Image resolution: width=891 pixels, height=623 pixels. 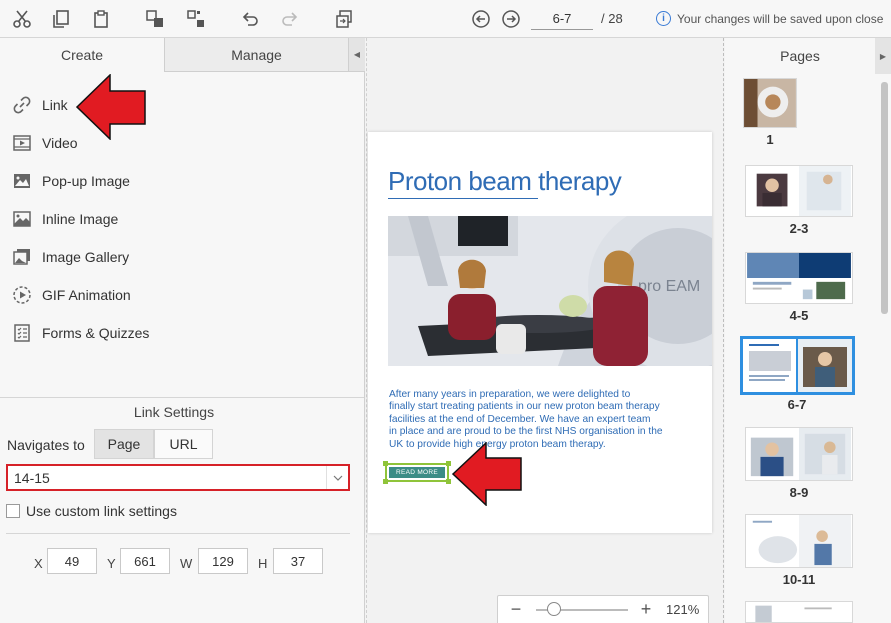 I want to click on chevron-down-icon, so click(x=337, y=477).